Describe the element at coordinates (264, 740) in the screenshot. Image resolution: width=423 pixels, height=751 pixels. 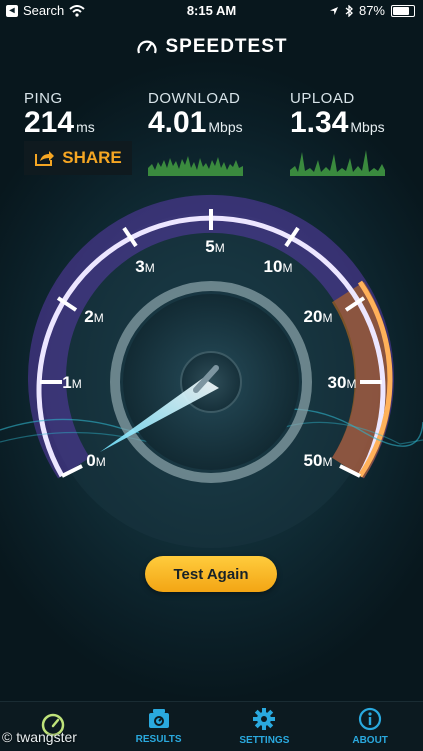
I see `tab-settings-label: SETTINGS` at that location.